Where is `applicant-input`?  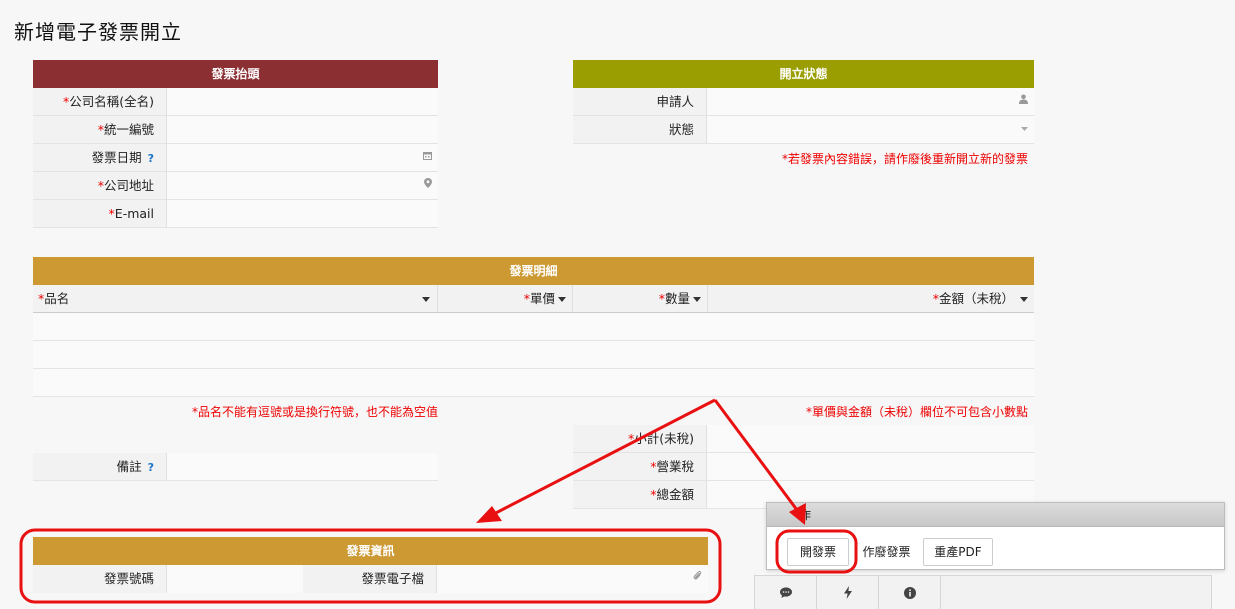 applicant-input is located at coordinates (870, 101).